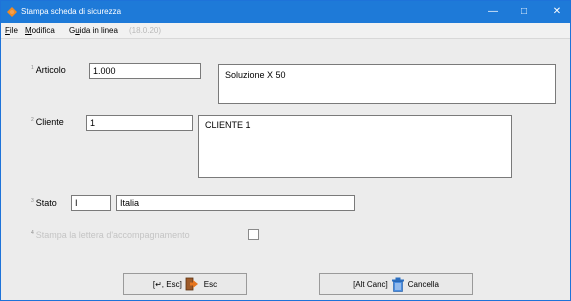  What do you see at coordinates (32, 201) in the screenshot?
I see `stato-number: 3` at bounding box center [32, 201].